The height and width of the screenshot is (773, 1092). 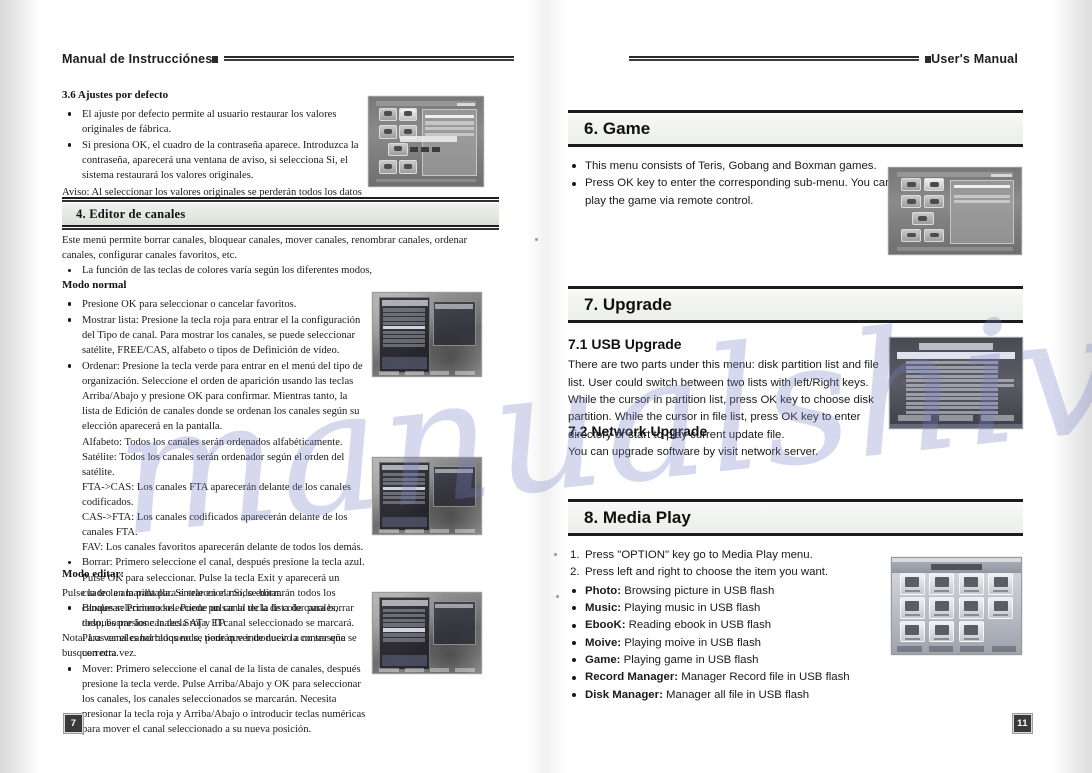 I want to click on list-item: Moive: Playing moive in USB flash, so click(x=740, y=643).